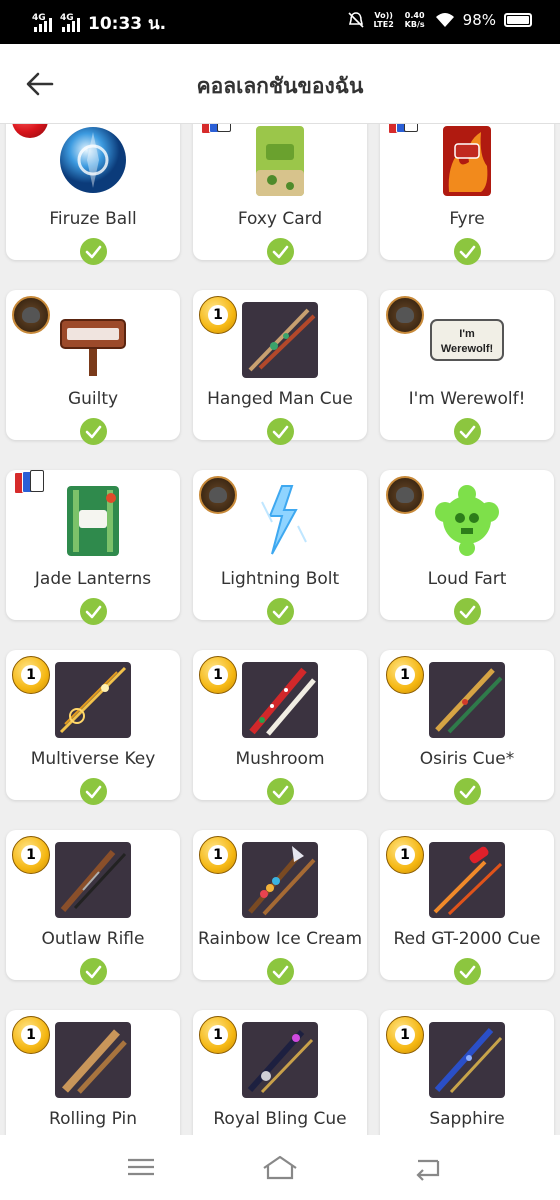  I want to click on back-icon, so click(428, 1167).